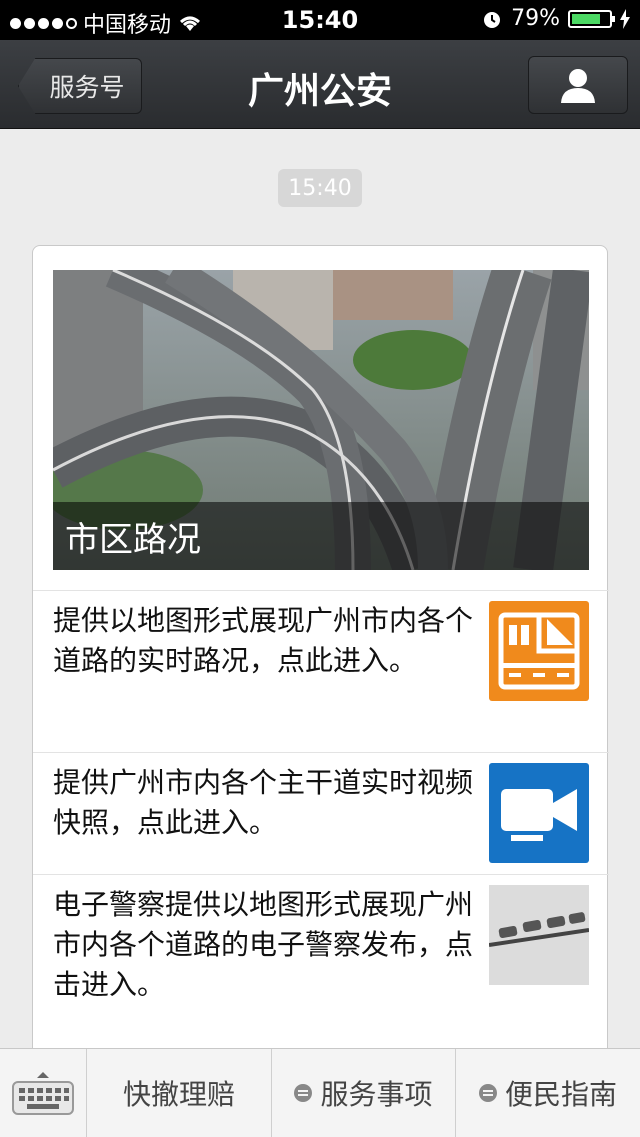  What do you see at coordinates (320, 84) in the screenshot?
I see `navigation-bar: 服务号 广州公安` at bounding box center [320, 84].